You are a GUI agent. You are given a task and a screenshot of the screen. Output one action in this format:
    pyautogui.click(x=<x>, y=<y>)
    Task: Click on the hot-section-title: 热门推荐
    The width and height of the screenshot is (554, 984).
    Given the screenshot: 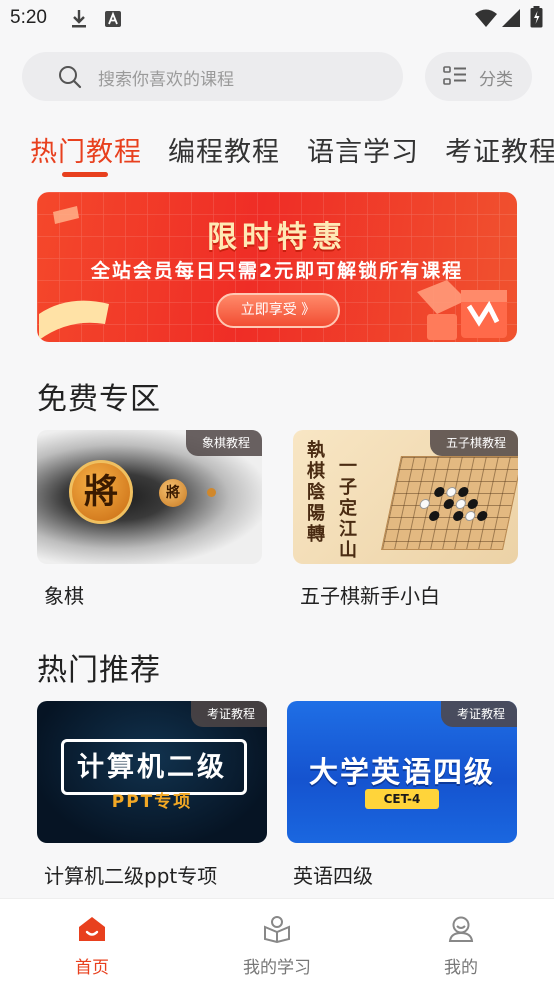 What is the action you would take?
    pyautogui.click(x=99, y=670)
    